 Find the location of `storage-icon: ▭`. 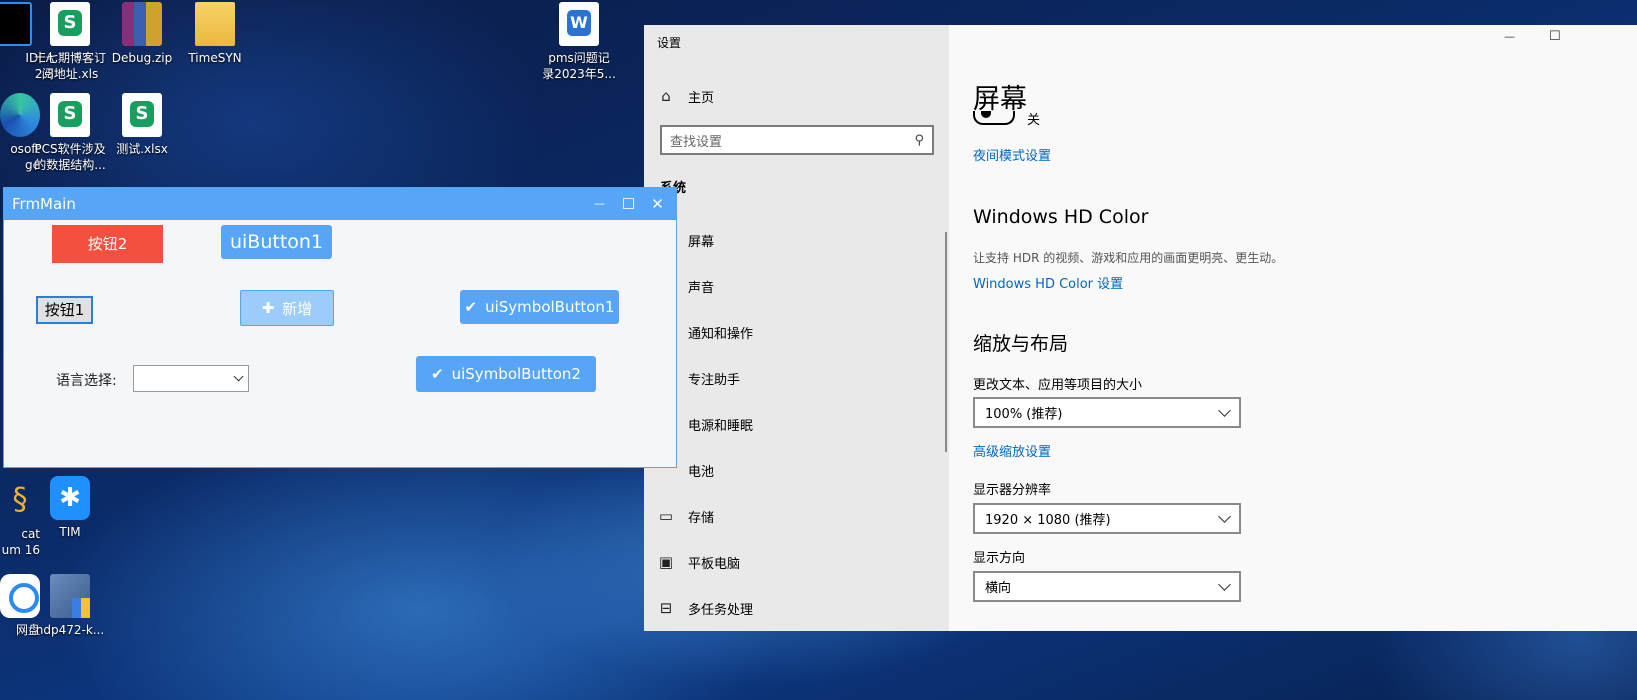

storage-icon: ▭ is located at coordinates (666, 516).